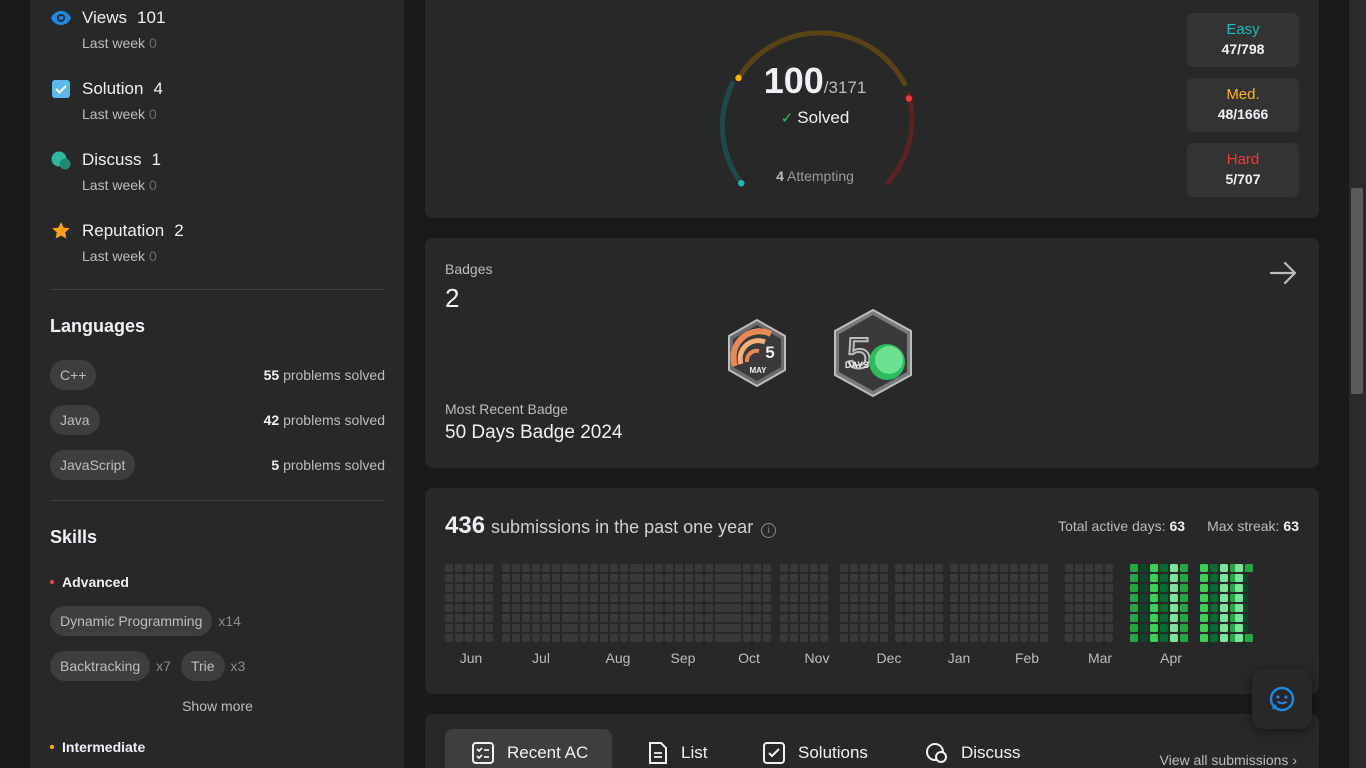  What do you see at coordinates (1357, 384) in the screenshot?
I see `page-scrollbar` at bounding box center [1357, 384].